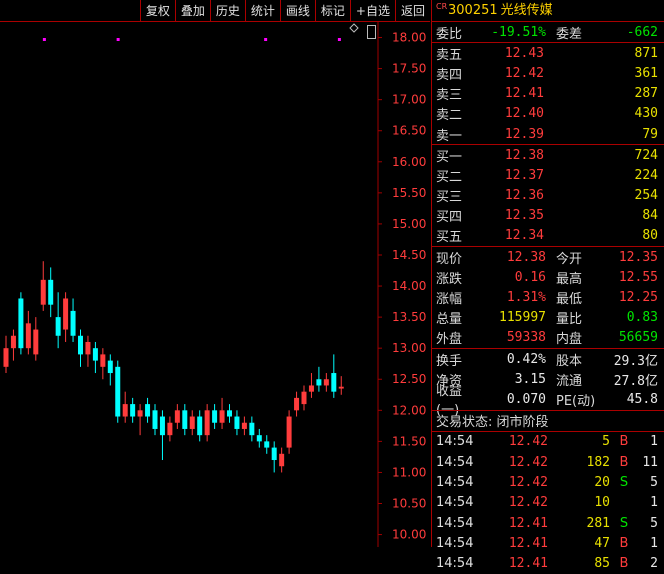 The image size is (664, 574). I want to click on stat-value: 115997, so click(522, 318).